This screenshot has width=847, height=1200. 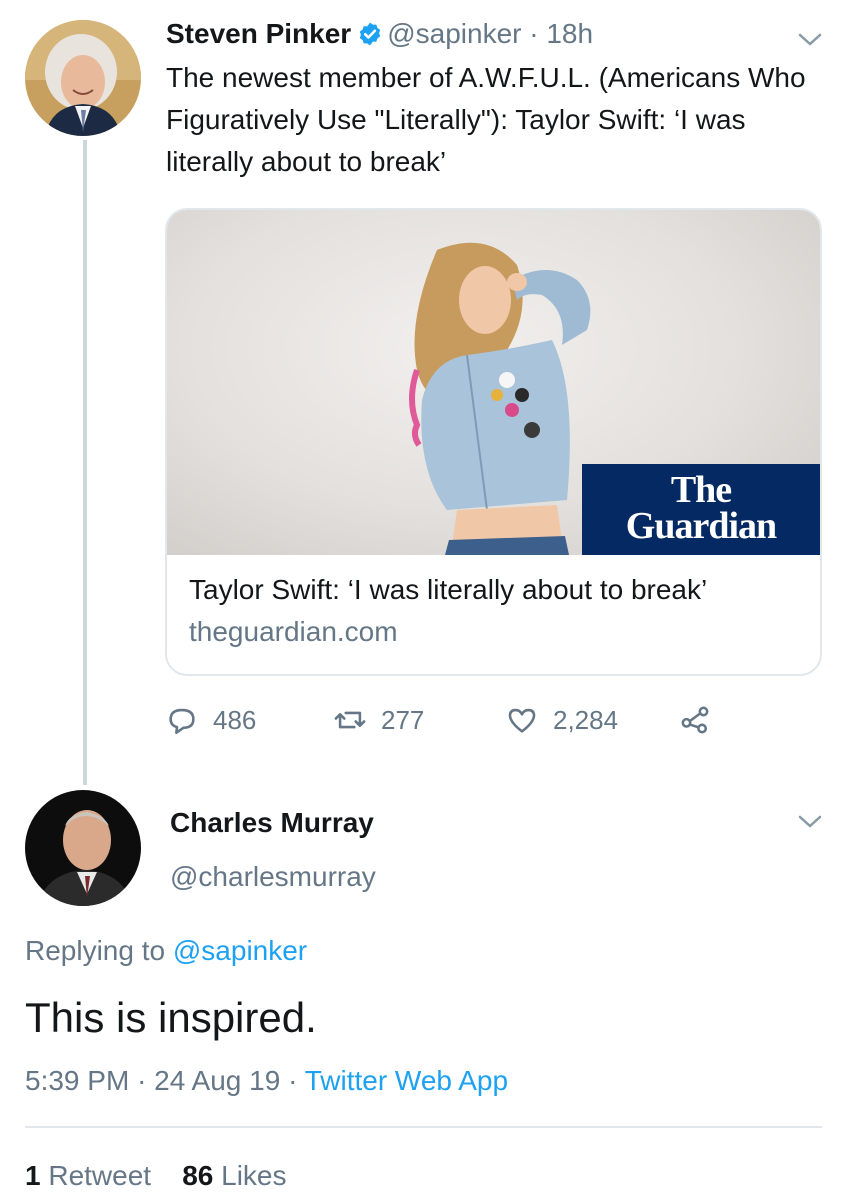 I want to click on tweet2-author-name: Charles Murray, so click(x=272, y=823).